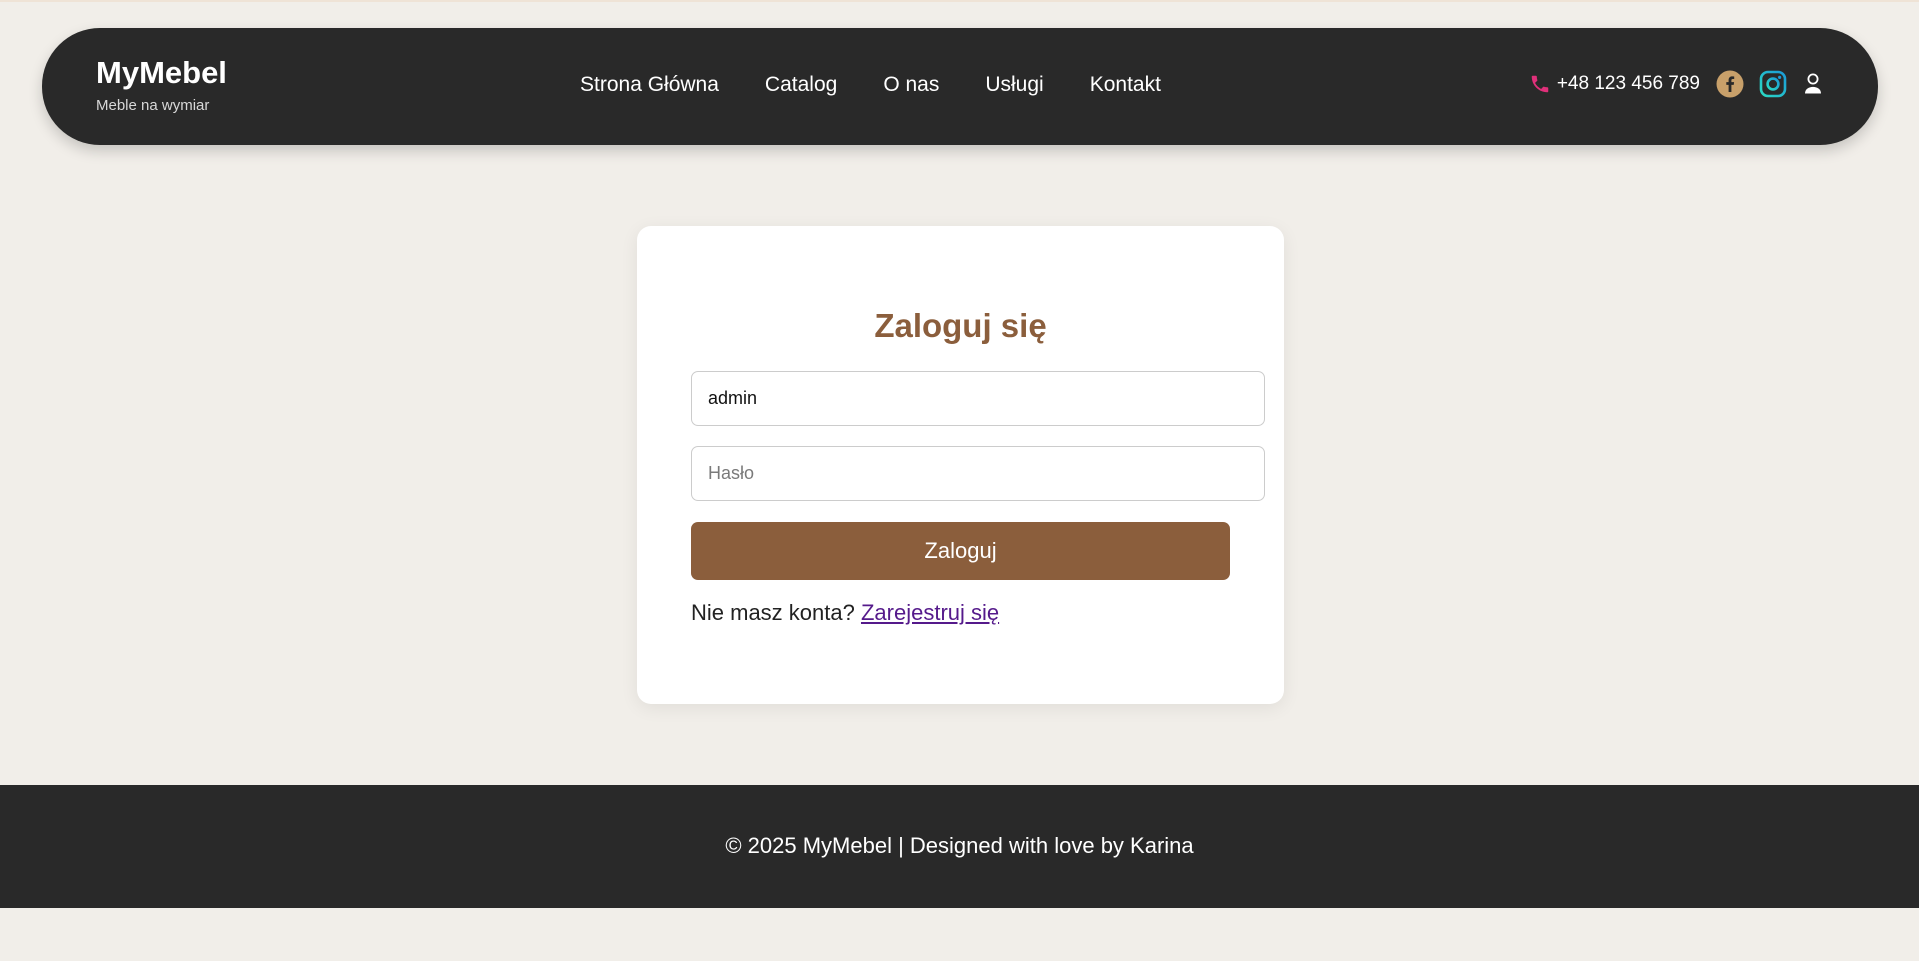 This screenshot has width=1919, height=961. What do you see at coordinates (1125, 85) in the screenshot?
I see `nav-link-contact: Kontakt` at bounding box center [1125, 85].